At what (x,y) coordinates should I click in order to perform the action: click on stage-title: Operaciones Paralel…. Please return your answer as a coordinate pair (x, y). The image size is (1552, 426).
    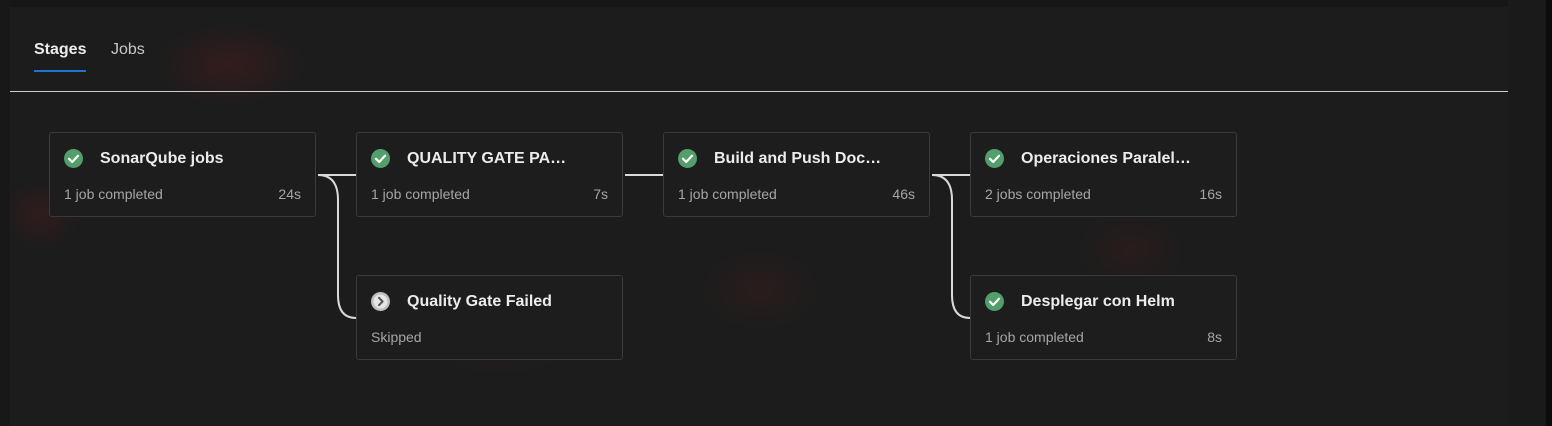
    Looking at the image, I should click on (1106, 158).